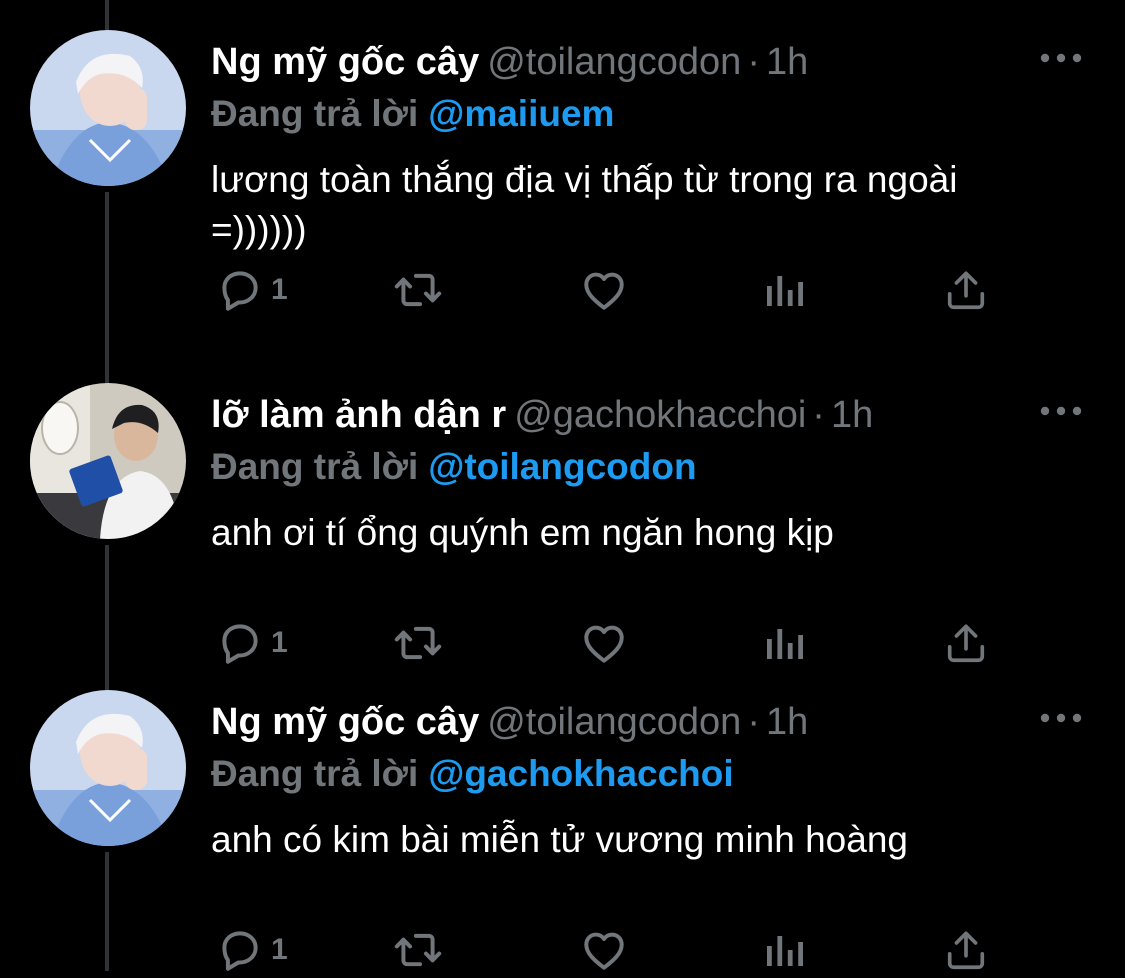 This screenshot has width=1125, height=978. What do you see at coordinates (660, 415) in the screenshot?
I see `user-handle: @gachokhacchoi` at bounding box center [660, 415].